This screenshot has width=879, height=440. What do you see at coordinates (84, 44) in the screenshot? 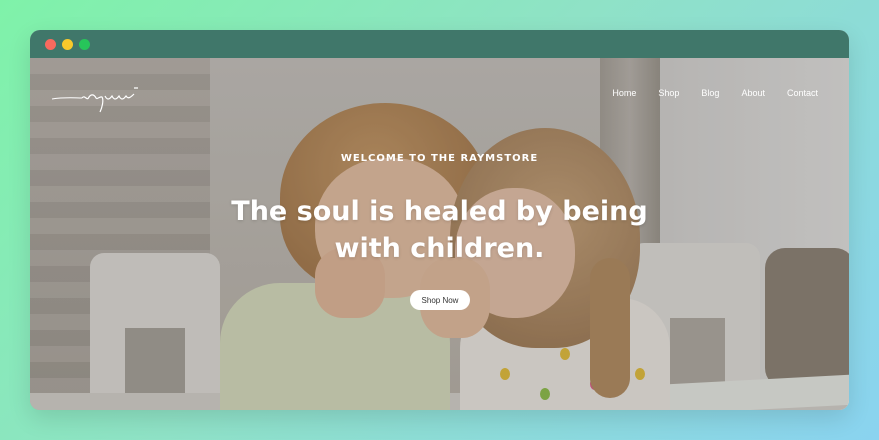
I see `maximize-dot-icon` at bounding box center [84, 44].